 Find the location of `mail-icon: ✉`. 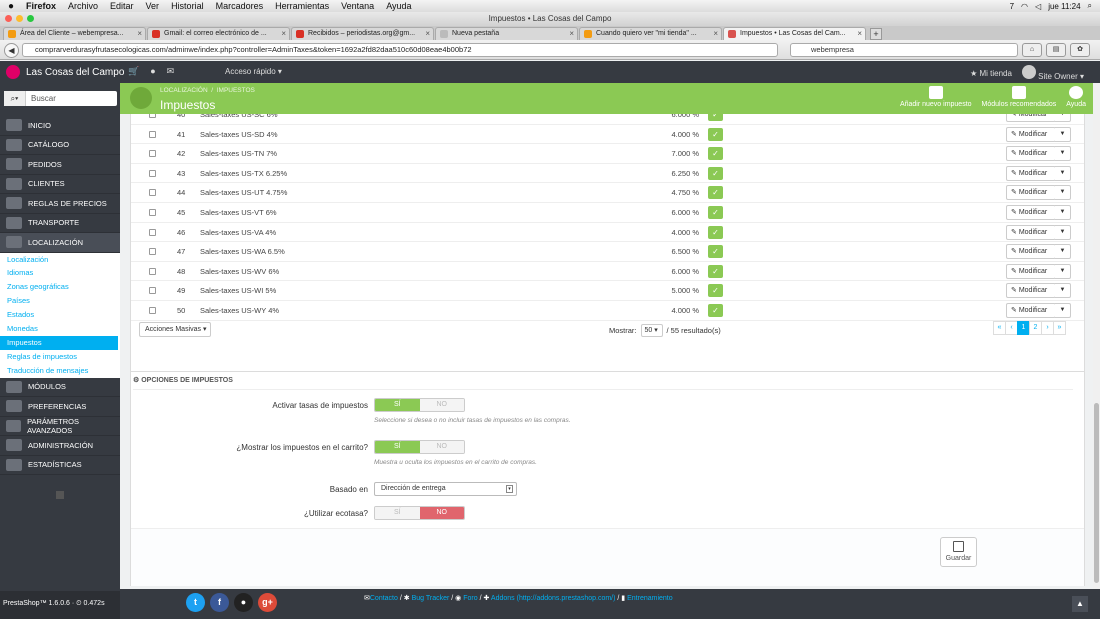

mail-icon: ✉ is located at coordinates (171, 71).